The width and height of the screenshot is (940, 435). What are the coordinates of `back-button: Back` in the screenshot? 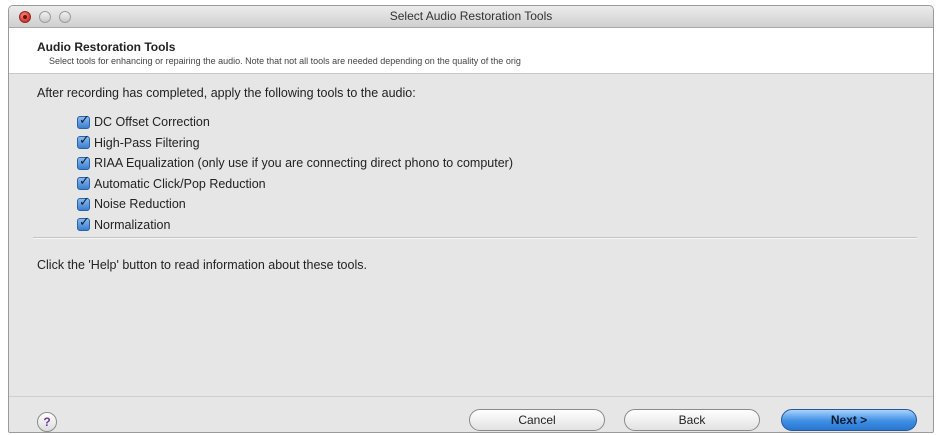 It's located at (692, 420).